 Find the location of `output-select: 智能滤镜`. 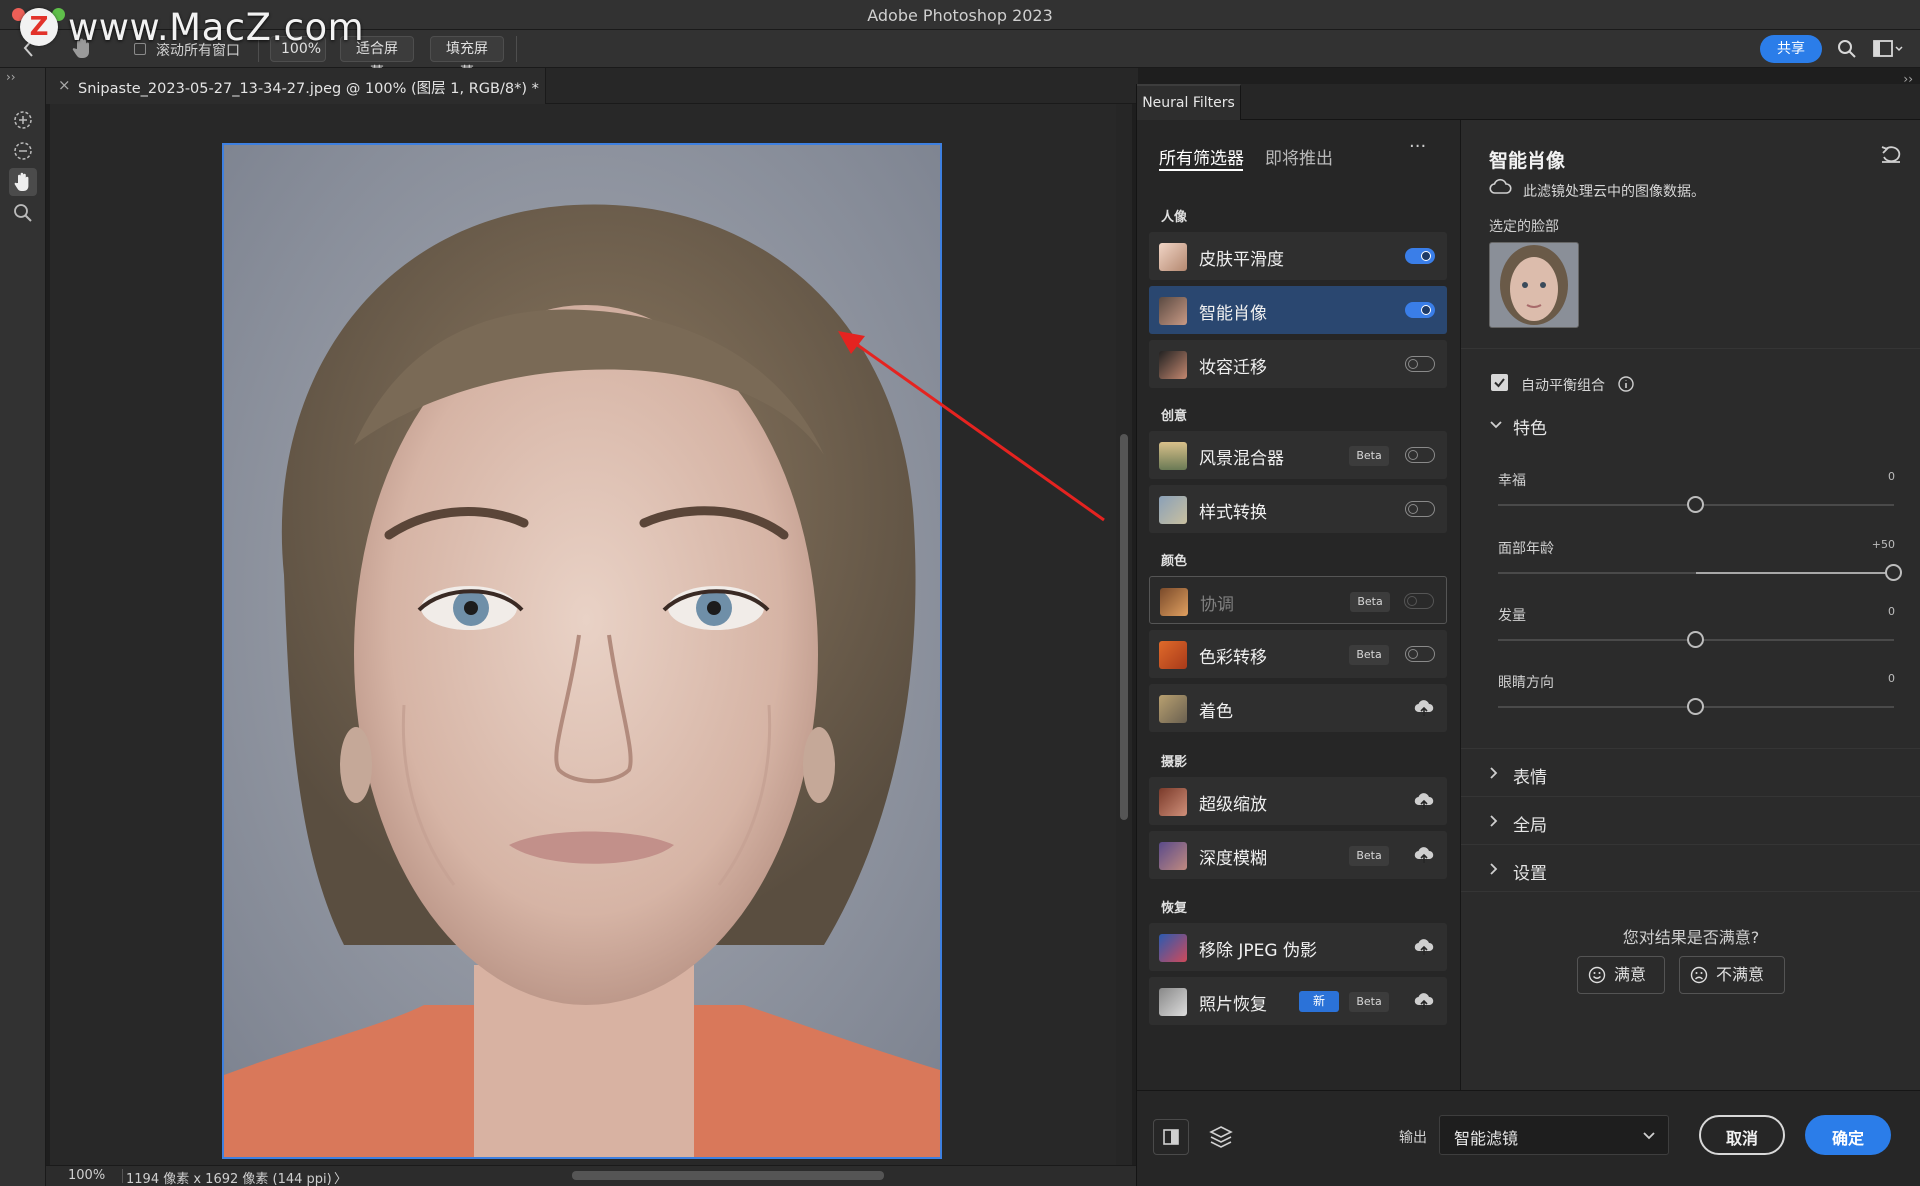

output-select: 智能滤镜 is located at coordinates (1554, 1135).